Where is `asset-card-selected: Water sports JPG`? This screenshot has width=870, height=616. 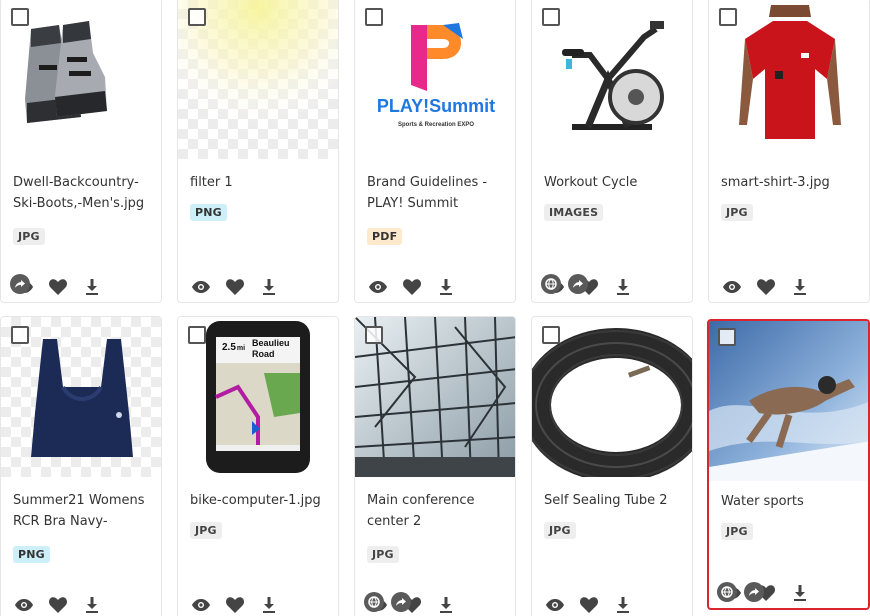 asset-card-selected: Water sports JPG is located at coordinates (788, 464).